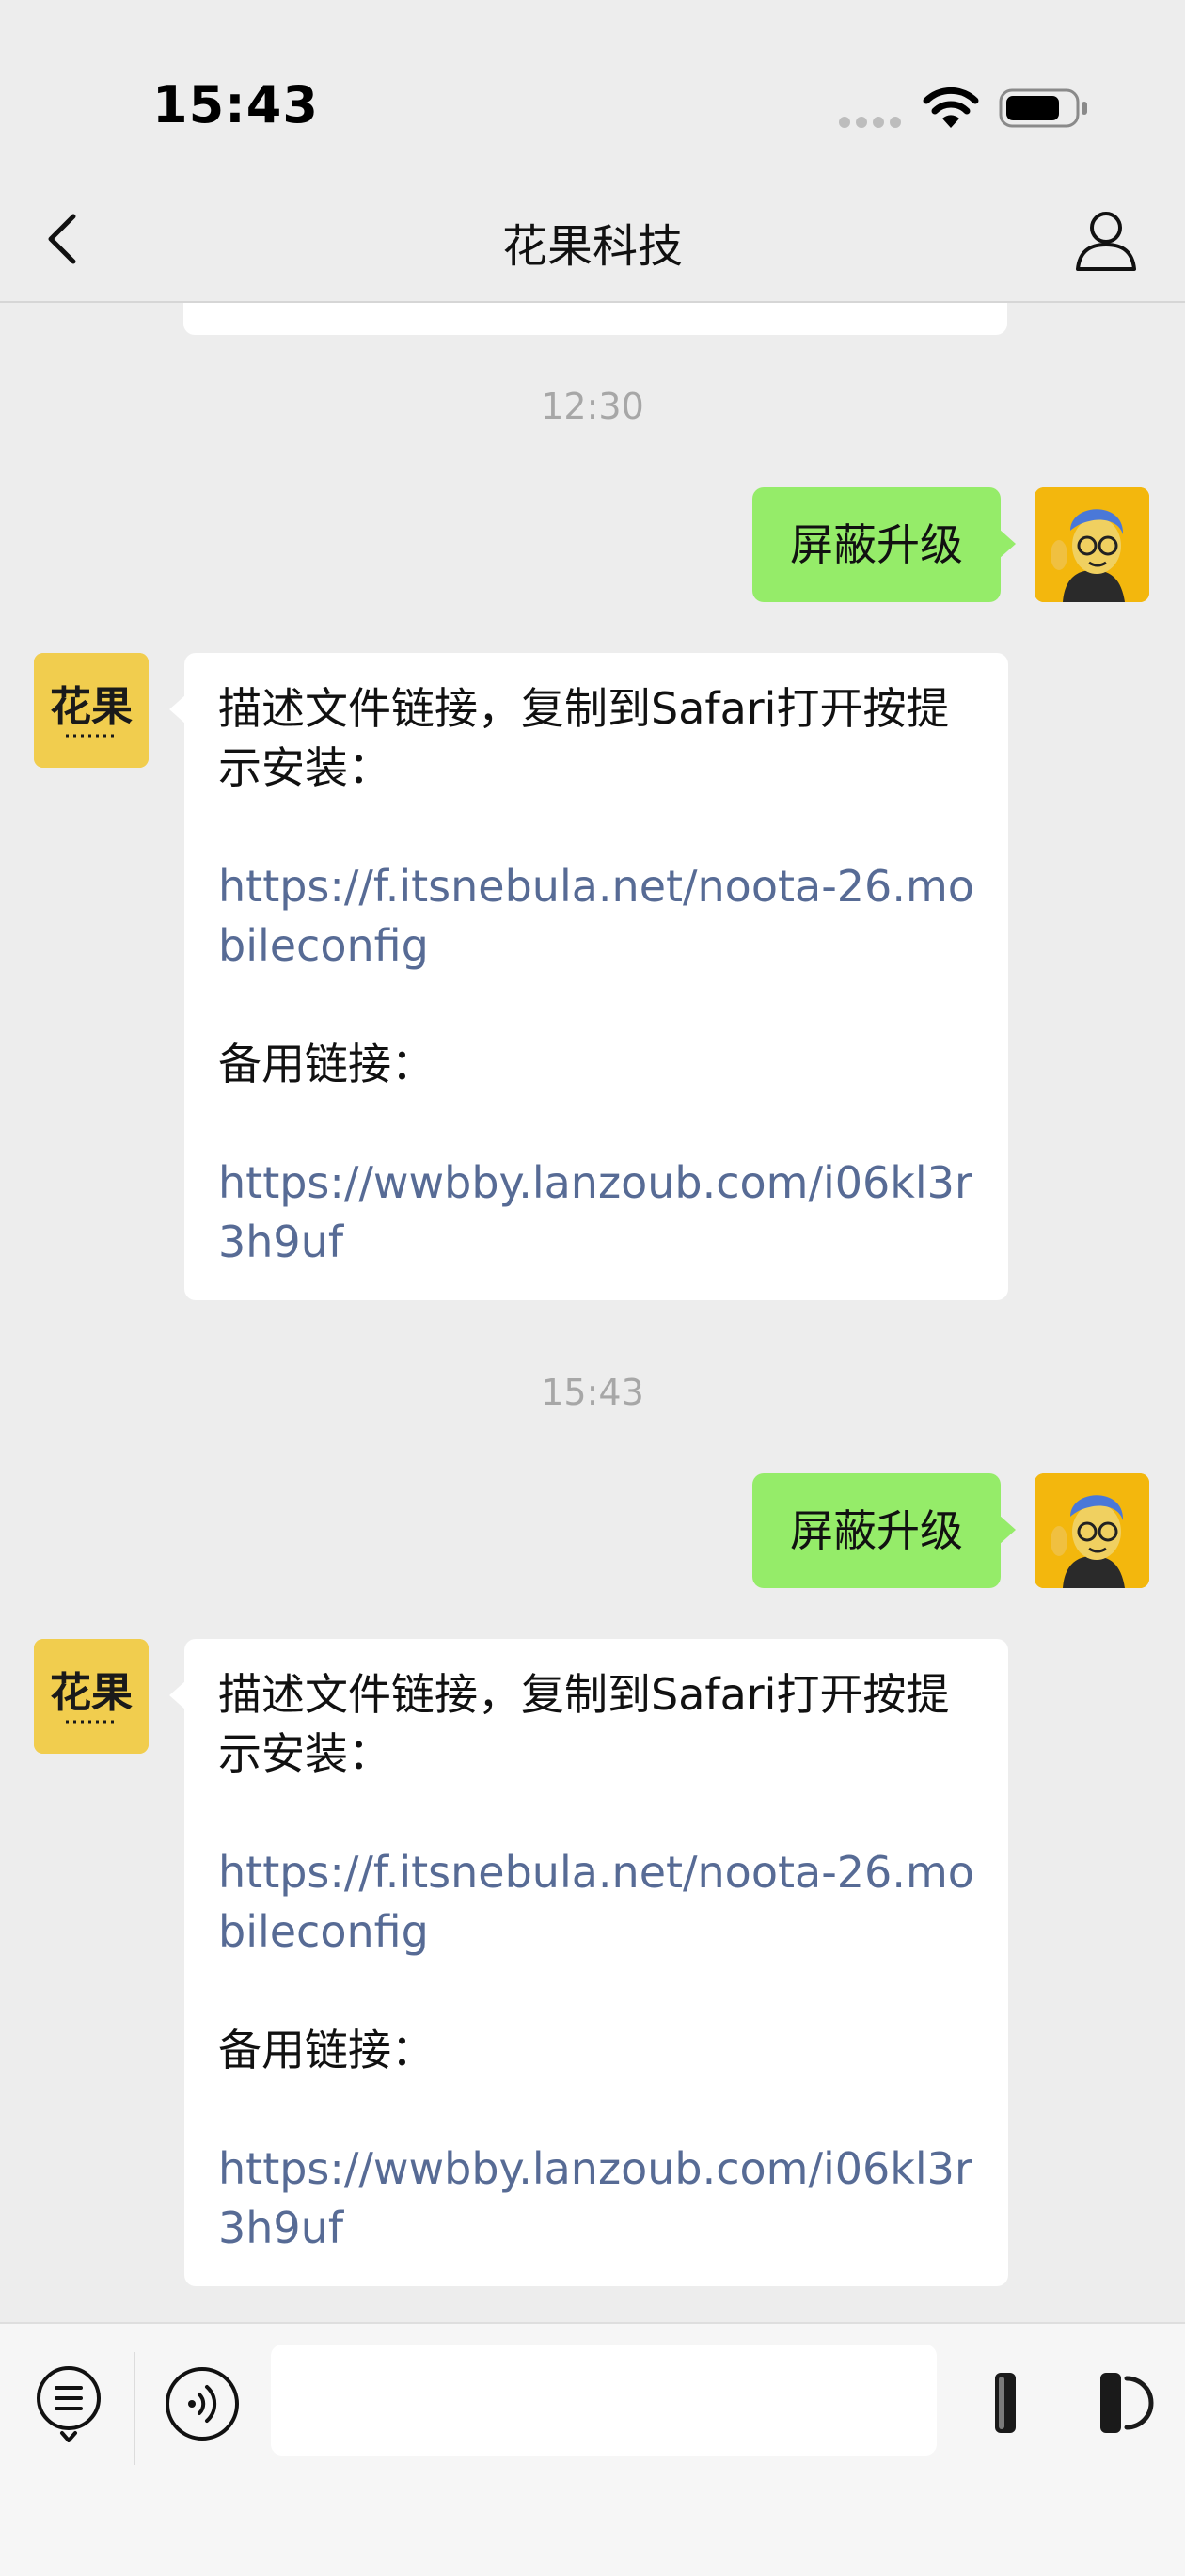 The height and width of the screenshot is (2576, 1185). I want to click on message-timestamp: 15:43, so click(592, 1392).